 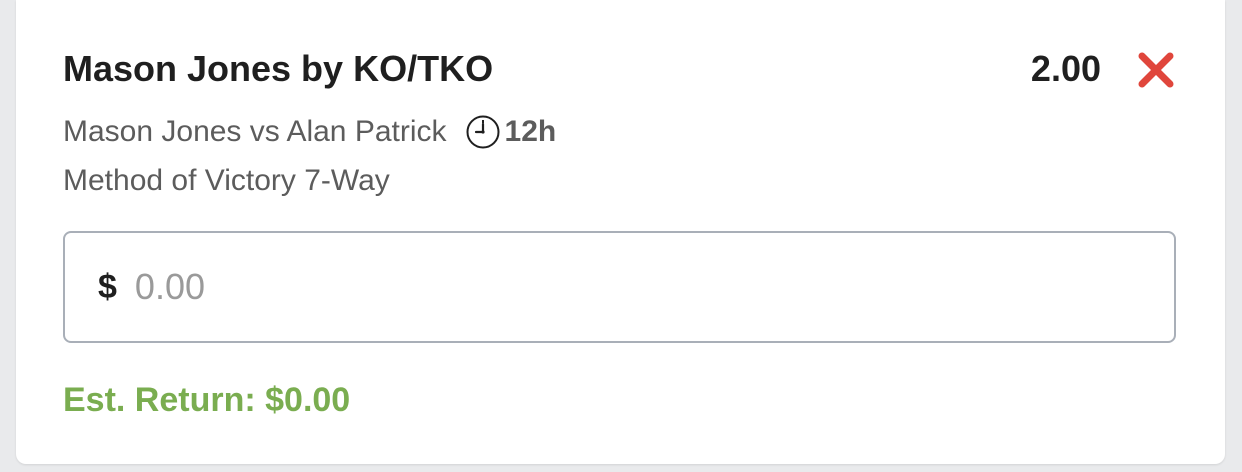 I want to click on event-name: Mason Jones vs Alan Patrick, so click(x=255, y=131).